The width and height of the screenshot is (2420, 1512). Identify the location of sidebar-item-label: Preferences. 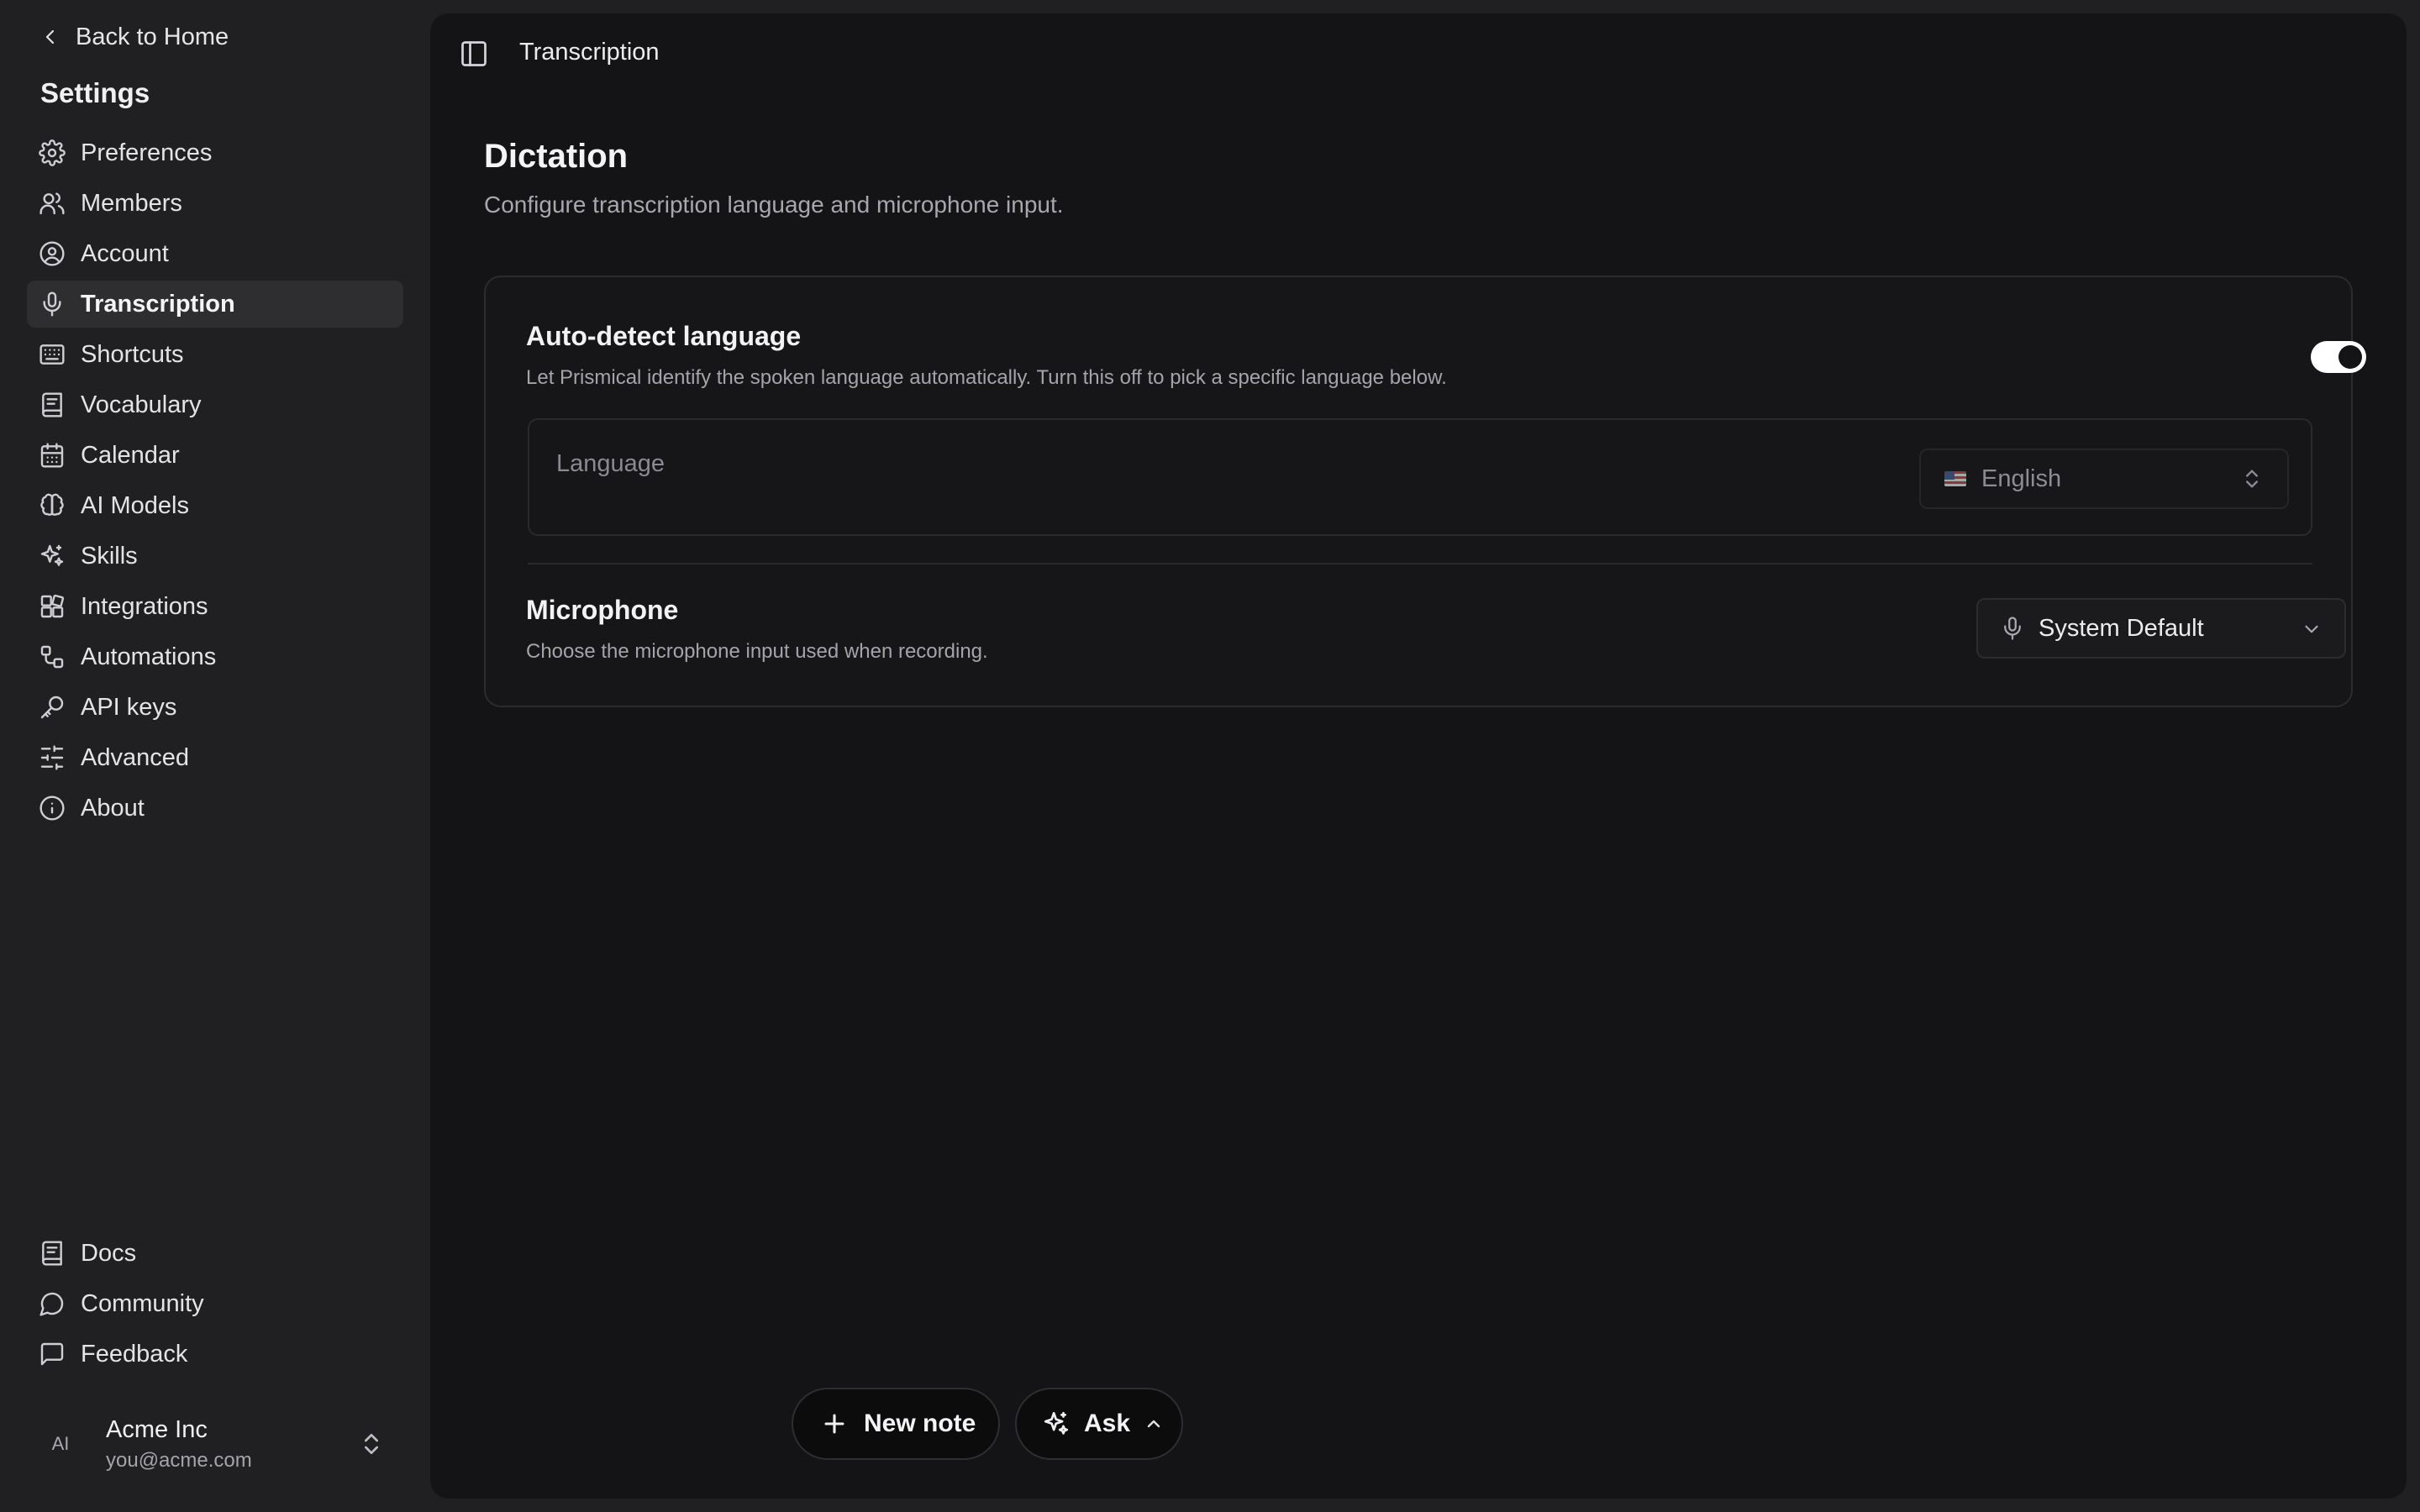
(147, 152).